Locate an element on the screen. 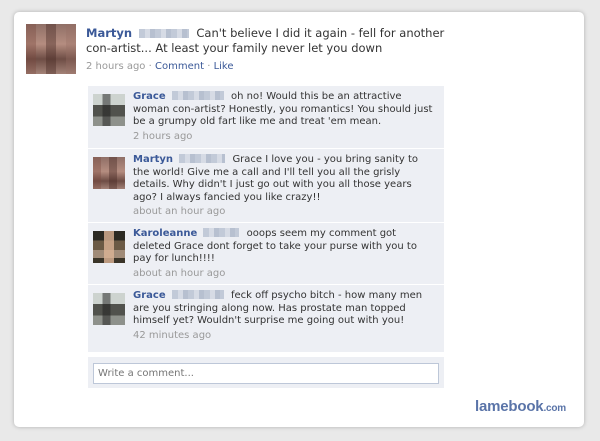 The height and width of the screenshot is (441, 600). brand-tld: .com is located at coordinates (554, 408).